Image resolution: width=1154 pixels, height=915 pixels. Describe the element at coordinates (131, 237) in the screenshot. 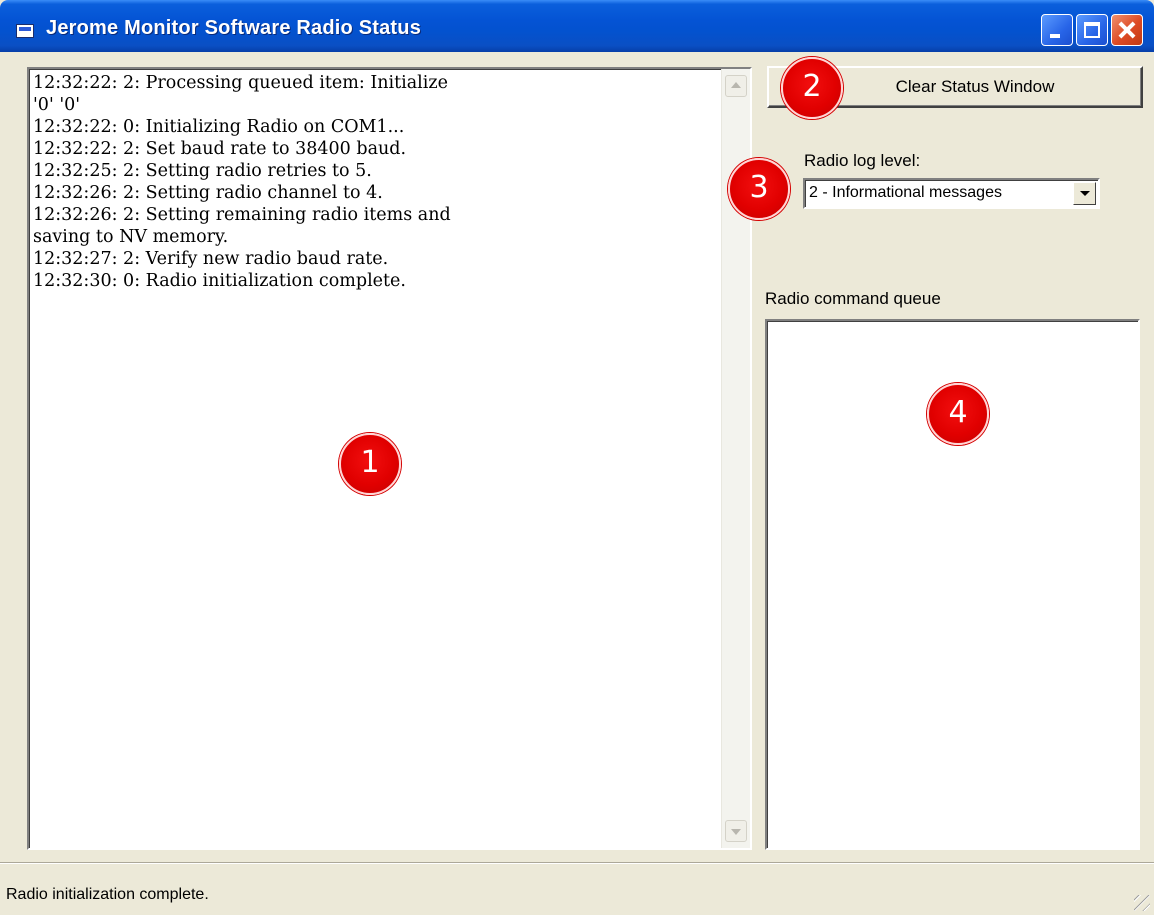

I see `log-line: saving to NV memory.` at that location.